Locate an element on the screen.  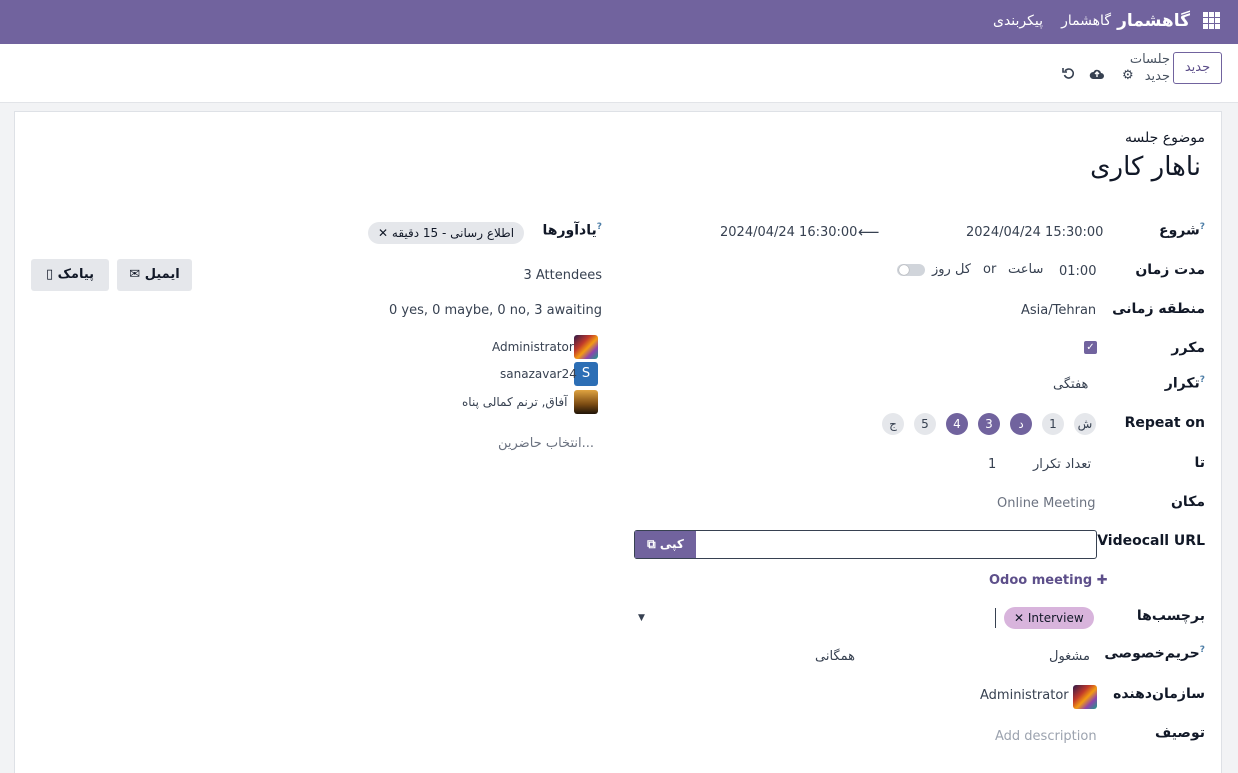
privacy-value: همگانی is located at coordinates (835, 656).